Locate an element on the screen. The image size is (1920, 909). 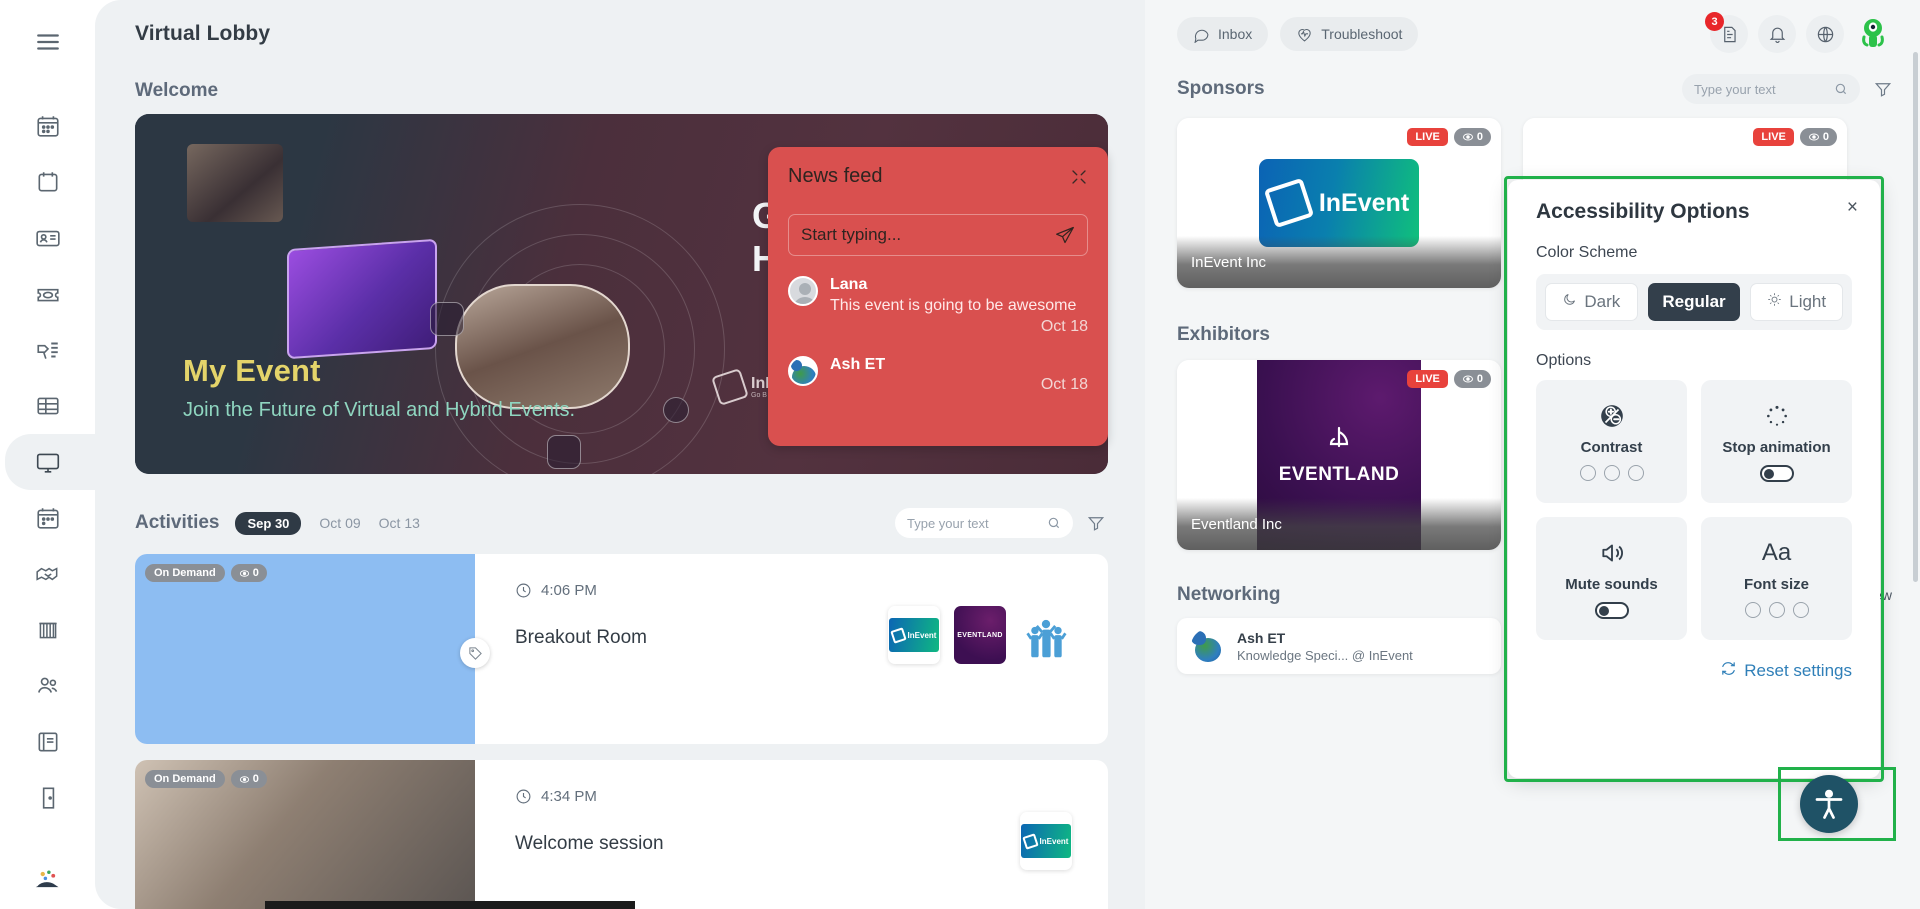
sidebar-item-agenda is located at coordinates (48, 126).